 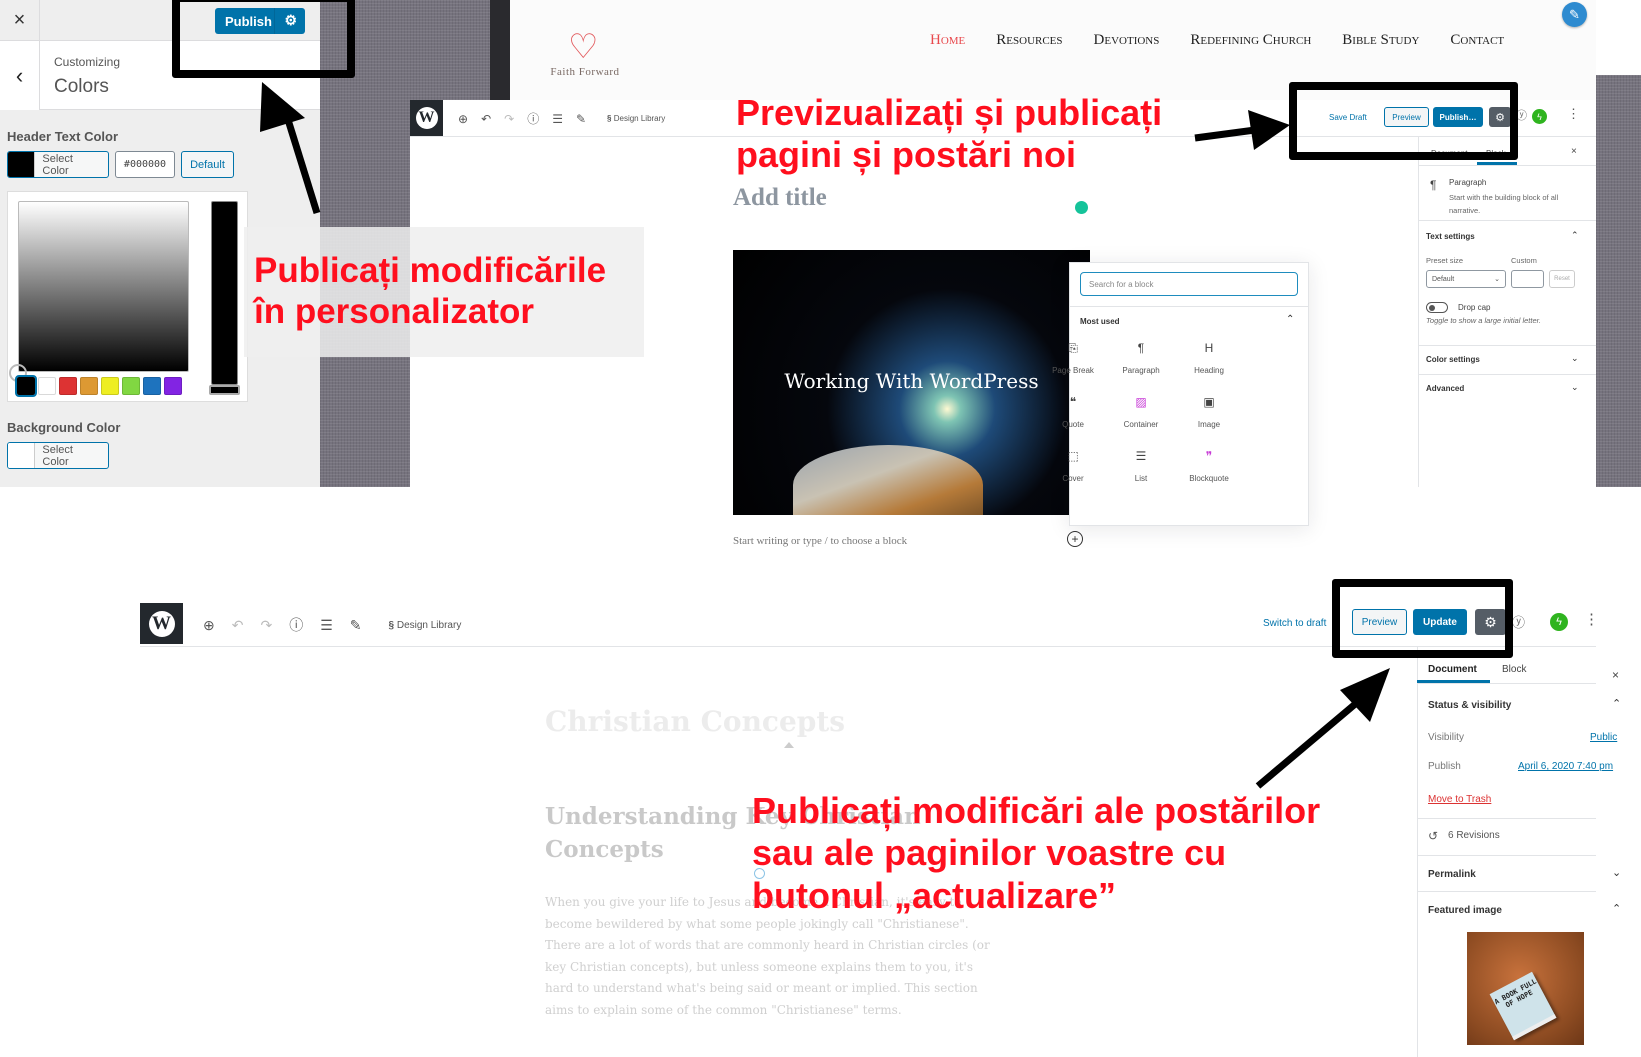 I want to click on block-search-input: Search for a block, so click(x=1189, y=284).